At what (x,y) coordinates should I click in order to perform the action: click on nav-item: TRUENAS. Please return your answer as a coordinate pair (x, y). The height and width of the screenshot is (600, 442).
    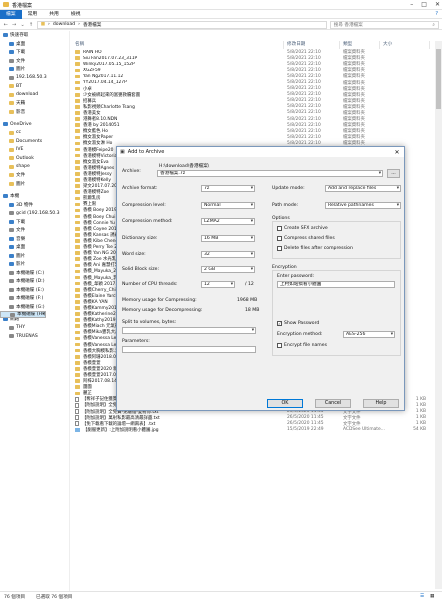
    Looking at the image, I should click on (34, 336).